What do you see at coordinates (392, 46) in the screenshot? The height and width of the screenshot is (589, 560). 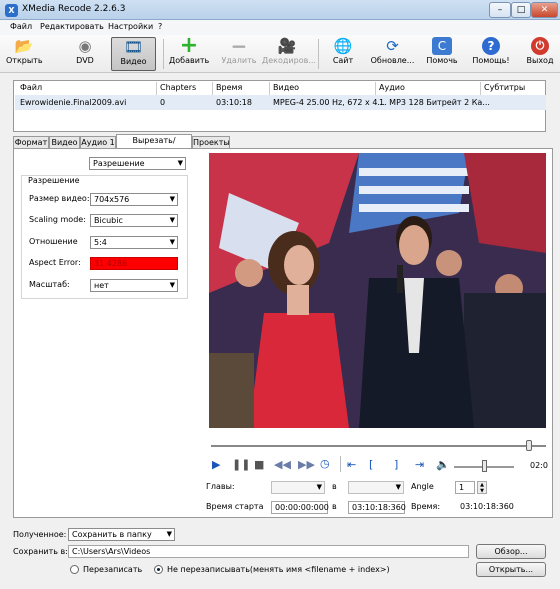 I see `refresh-icon: ⟳` at bounding box center [392, 46].